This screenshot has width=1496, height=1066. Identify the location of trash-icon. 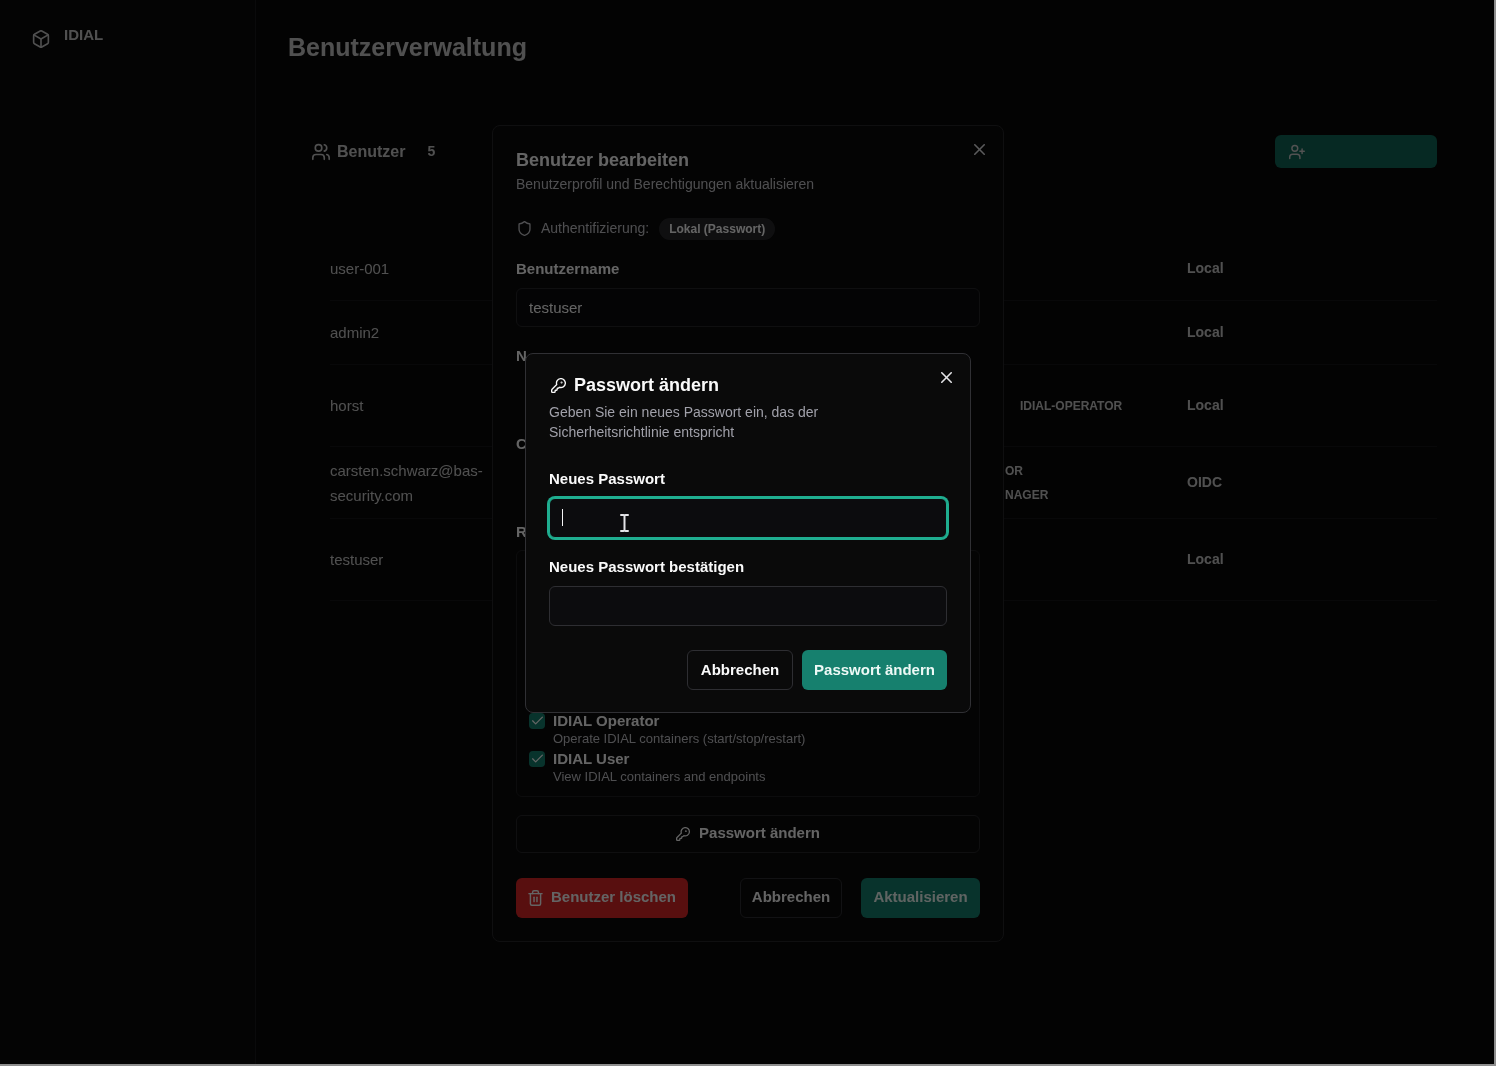
(535, 897).